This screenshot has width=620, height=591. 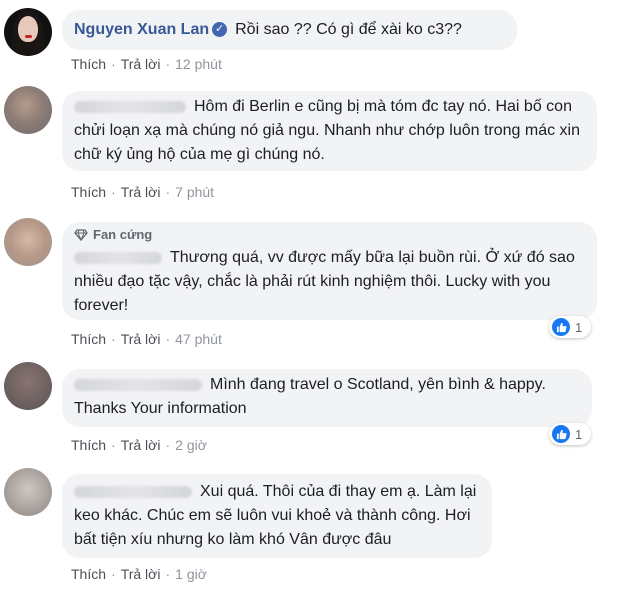 I want to click on comment-actions: Thích · Trả lời · 47 phút, so click(x=146, y=339).